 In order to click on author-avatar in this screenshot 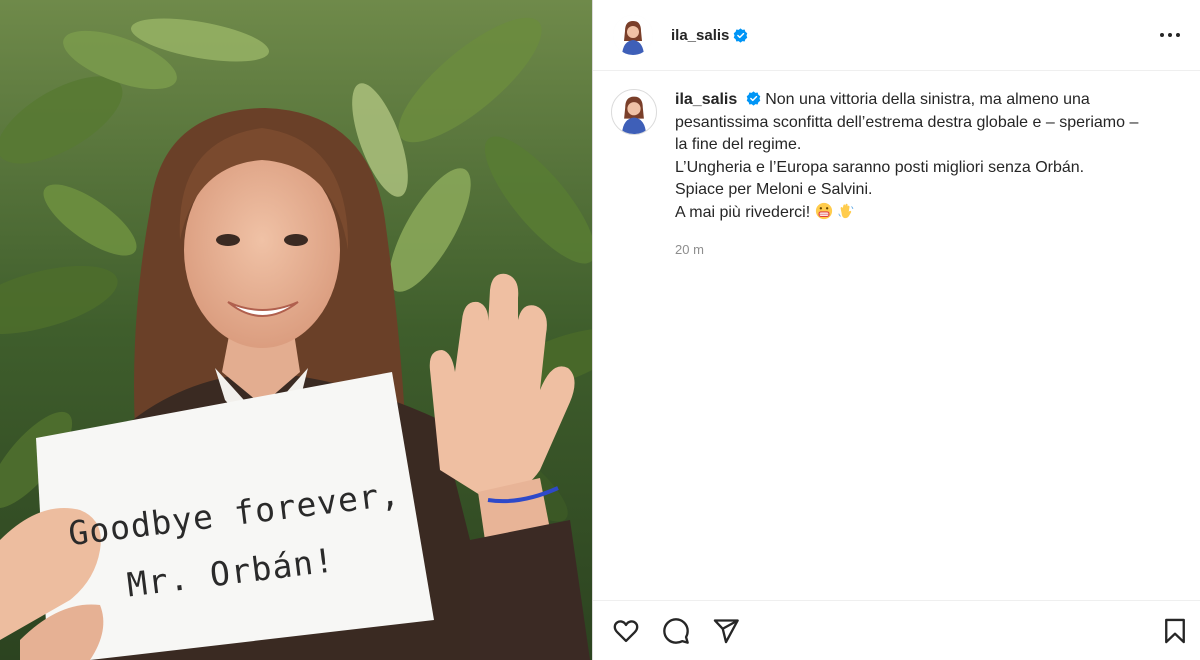, I will do `click(633, 35)`.